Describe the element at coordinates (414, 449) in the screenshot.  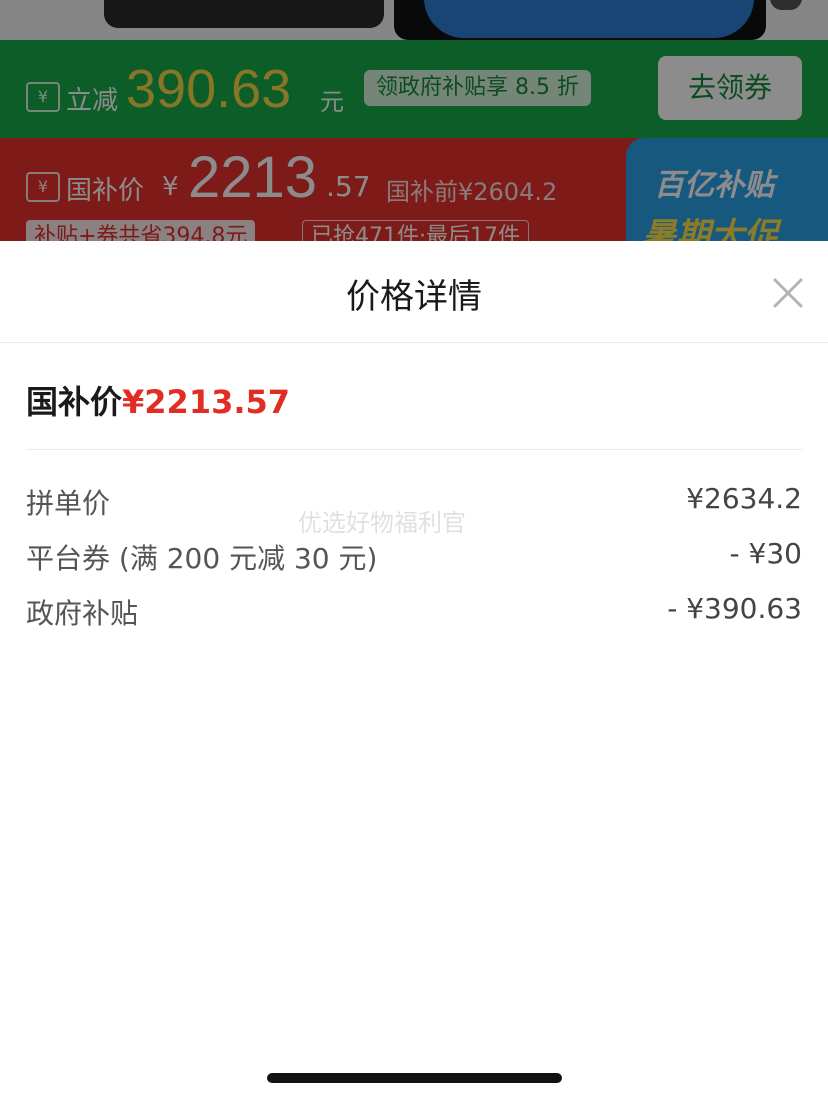
I see `divider` at that location.